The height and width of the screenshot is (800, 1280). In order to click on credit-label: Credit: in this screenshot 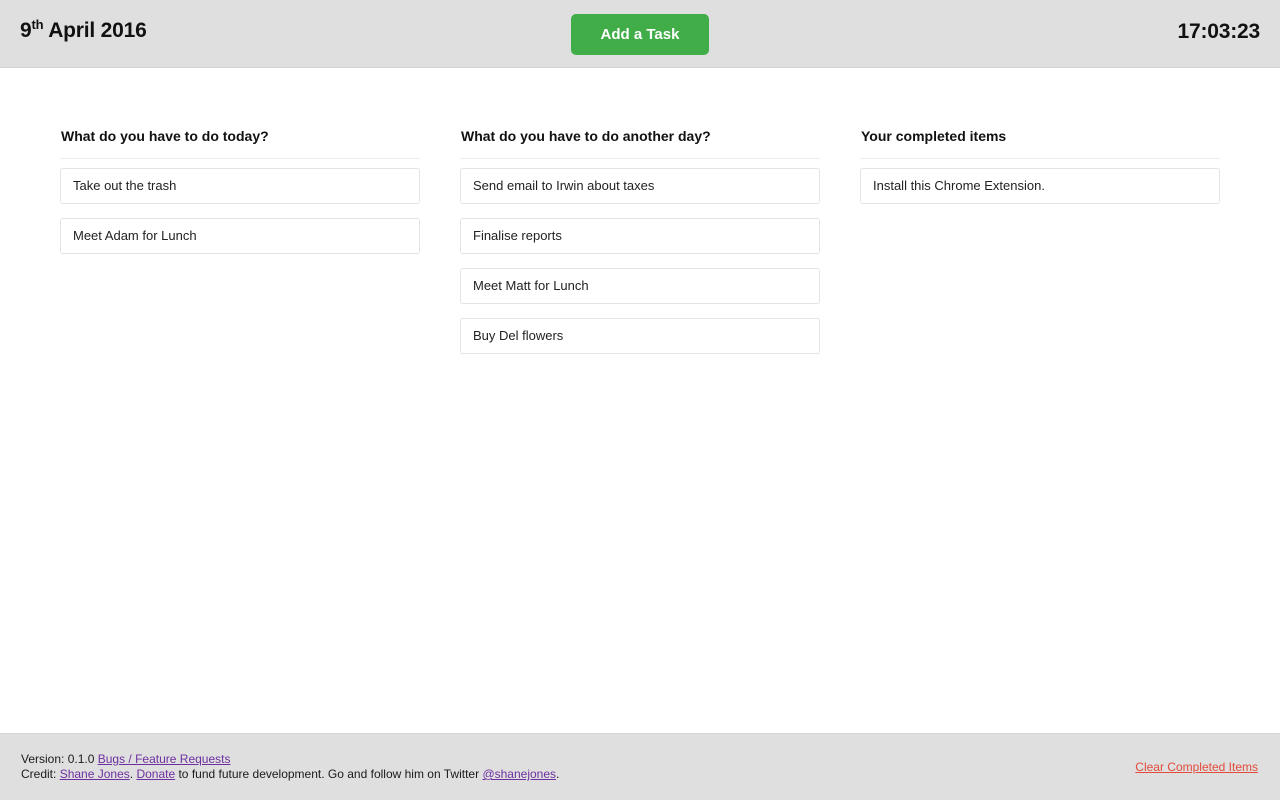, I will do `click(39, 774)`.